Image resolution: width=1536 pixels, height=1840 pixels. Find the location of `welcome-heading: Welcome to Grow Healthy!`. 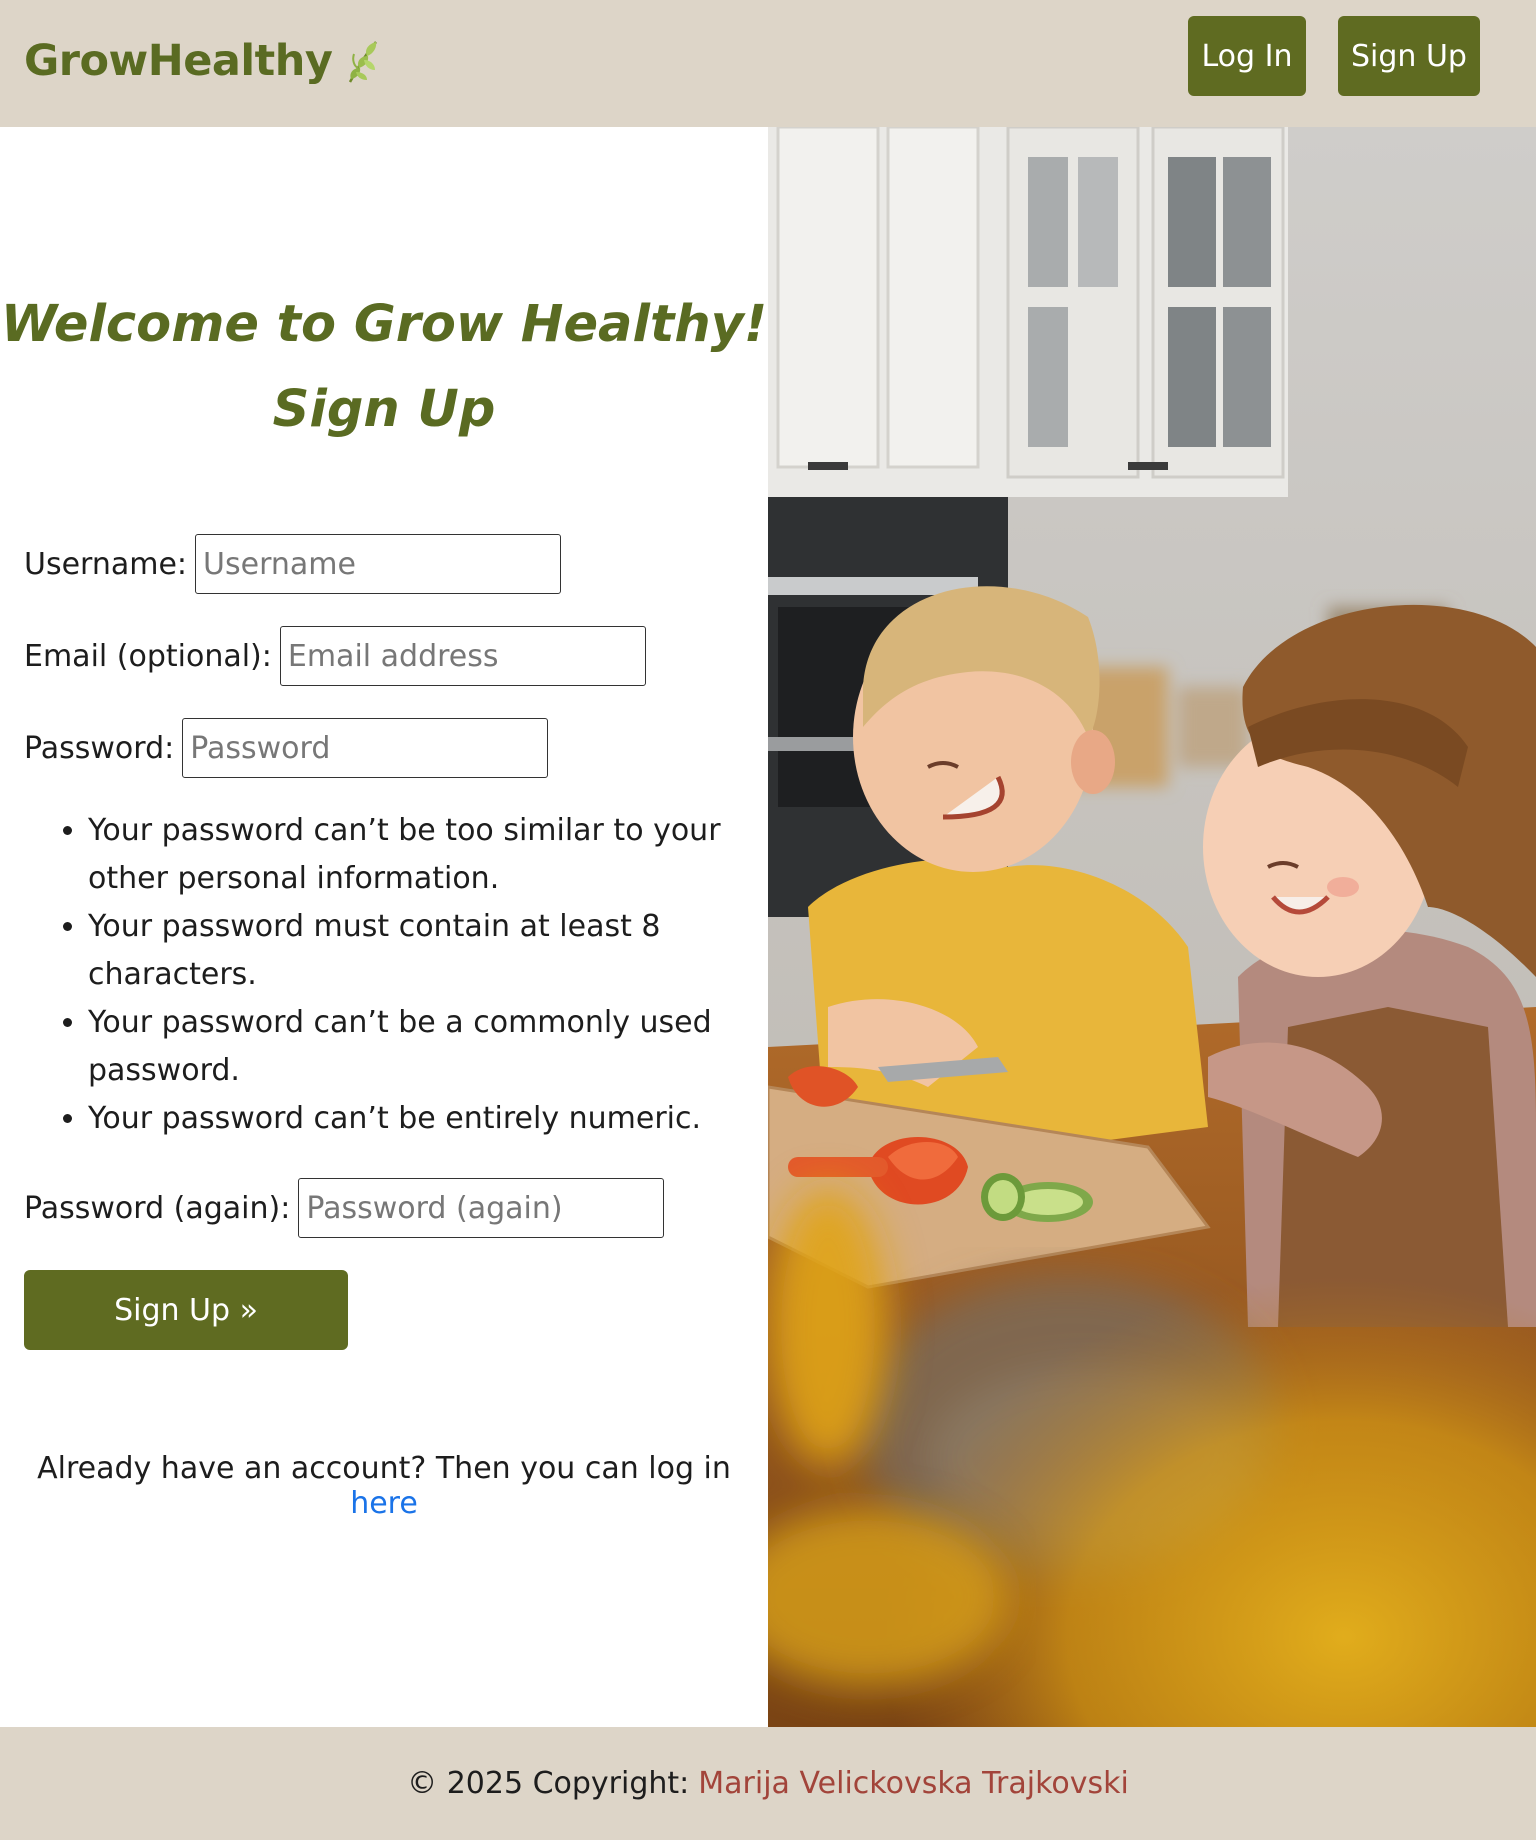

welcome-heading: Welcome to Grow Healthy! is located at coordinates (384, 324).